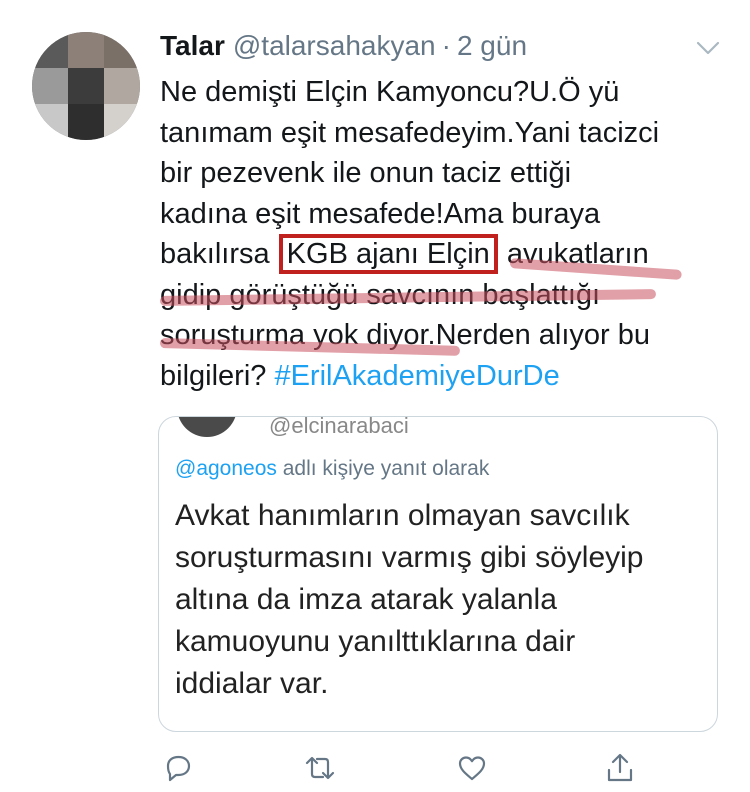 The image size is (750, 792). What do you see at coordinates (409, 557) in the screenshot?
I see `quoted-line: soruşturmasını varmış gibi söyleyip` at bounding box center [409, 557].